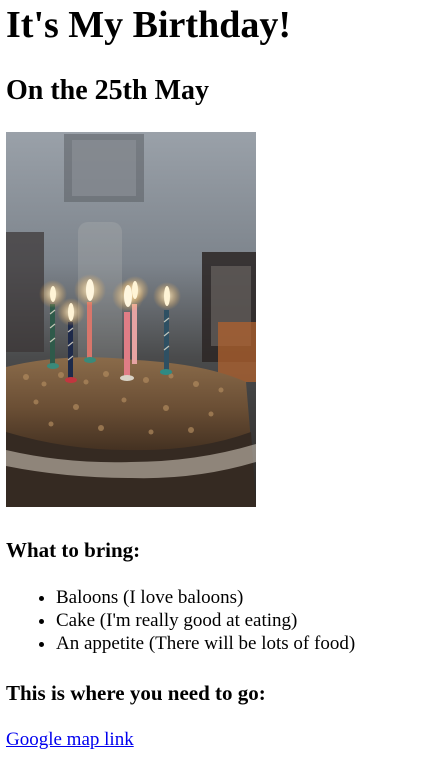 This screenshot has height=757, width=435. I want to click on list-item: An appetite (There will be lots of food), so click(205, 643).